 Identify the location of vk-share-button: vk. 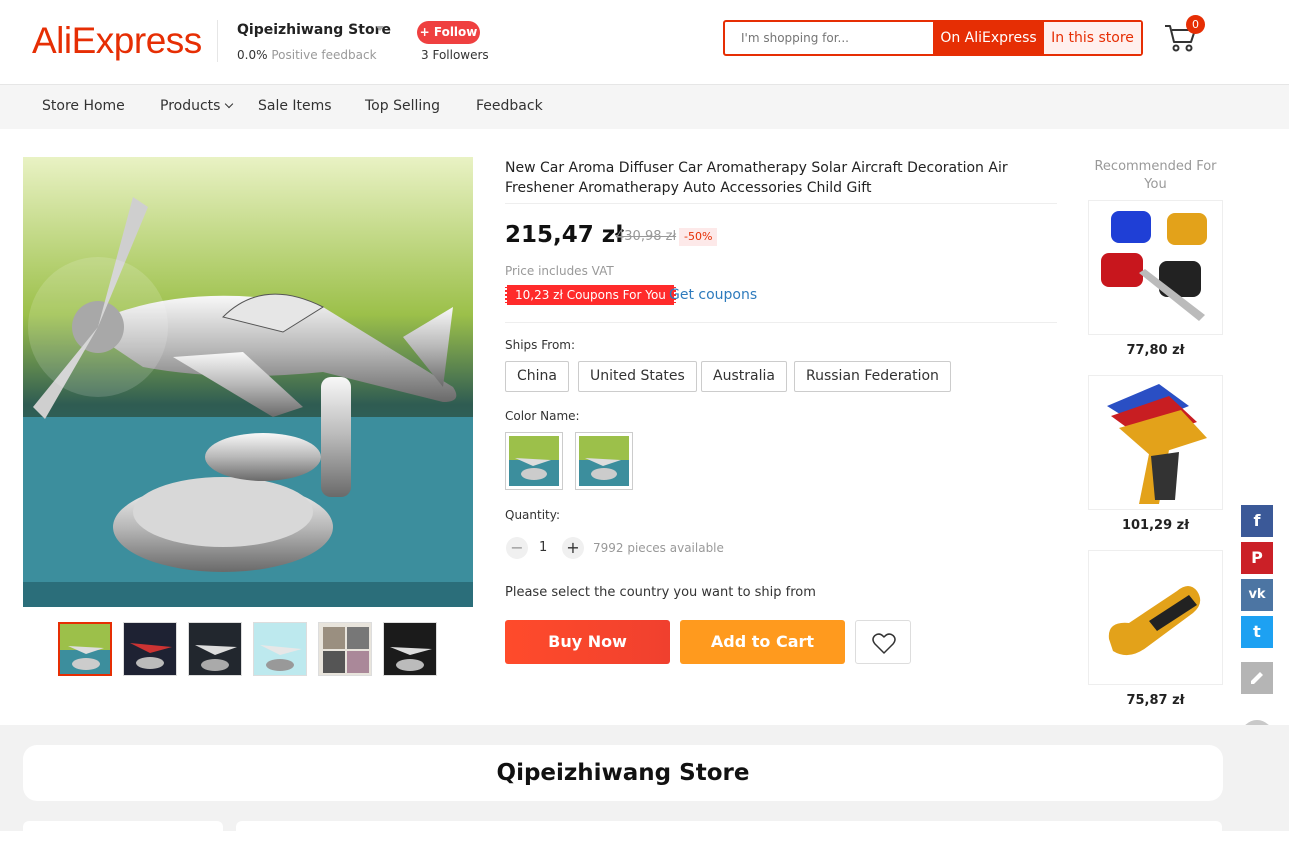
(1257, 595).